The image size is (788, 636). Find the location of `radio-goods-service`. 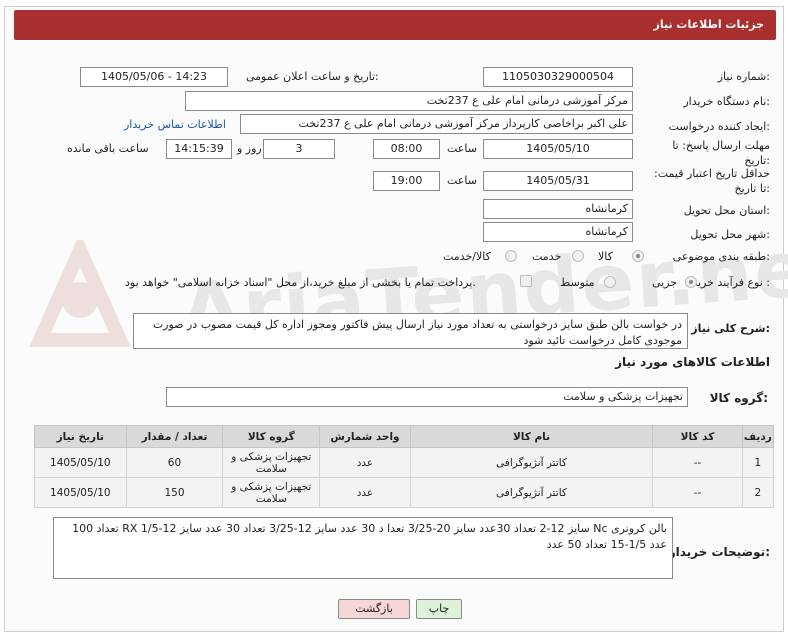

radio-goods-service is located at coordinates (511, 256).